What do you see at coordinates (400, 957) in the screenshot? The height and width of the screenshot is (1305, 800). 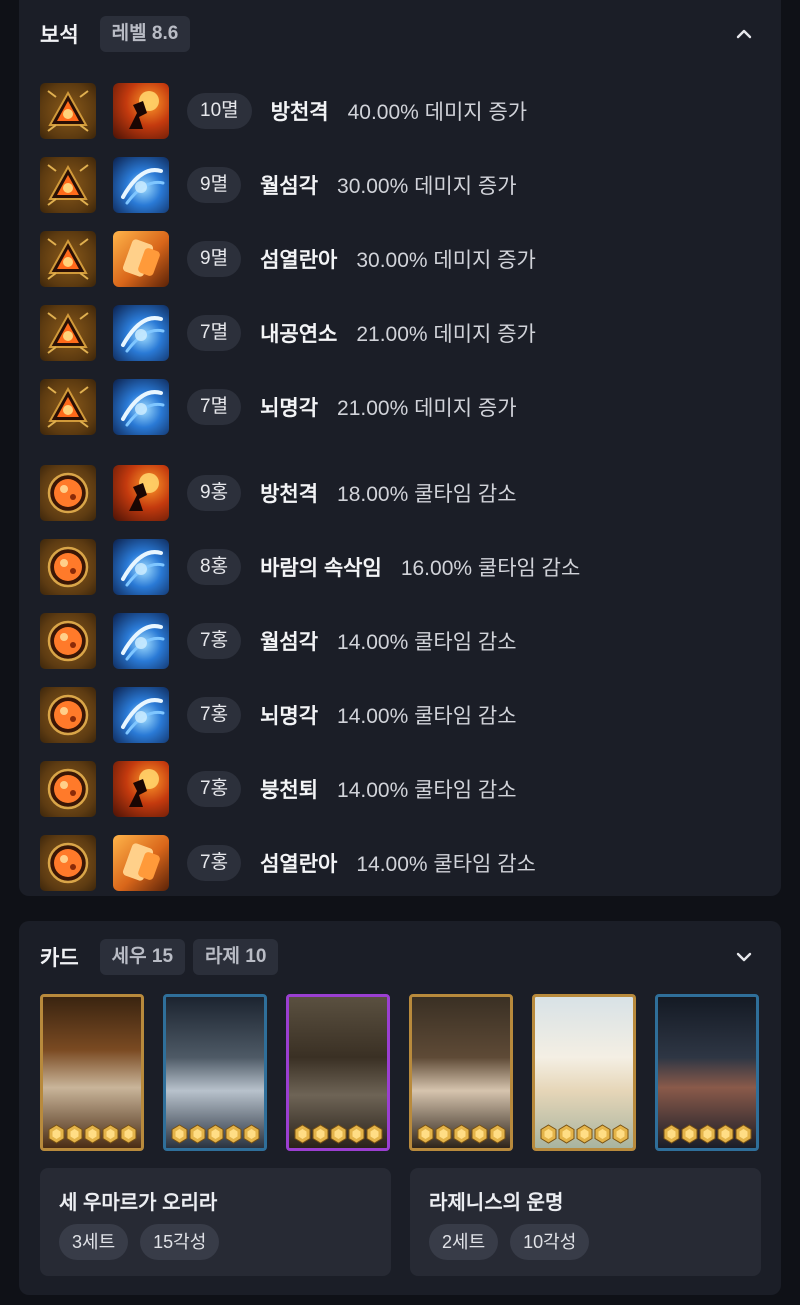 I see `cards-header: 카드 세우 15 라제 10` at bounding box center [400, 957].